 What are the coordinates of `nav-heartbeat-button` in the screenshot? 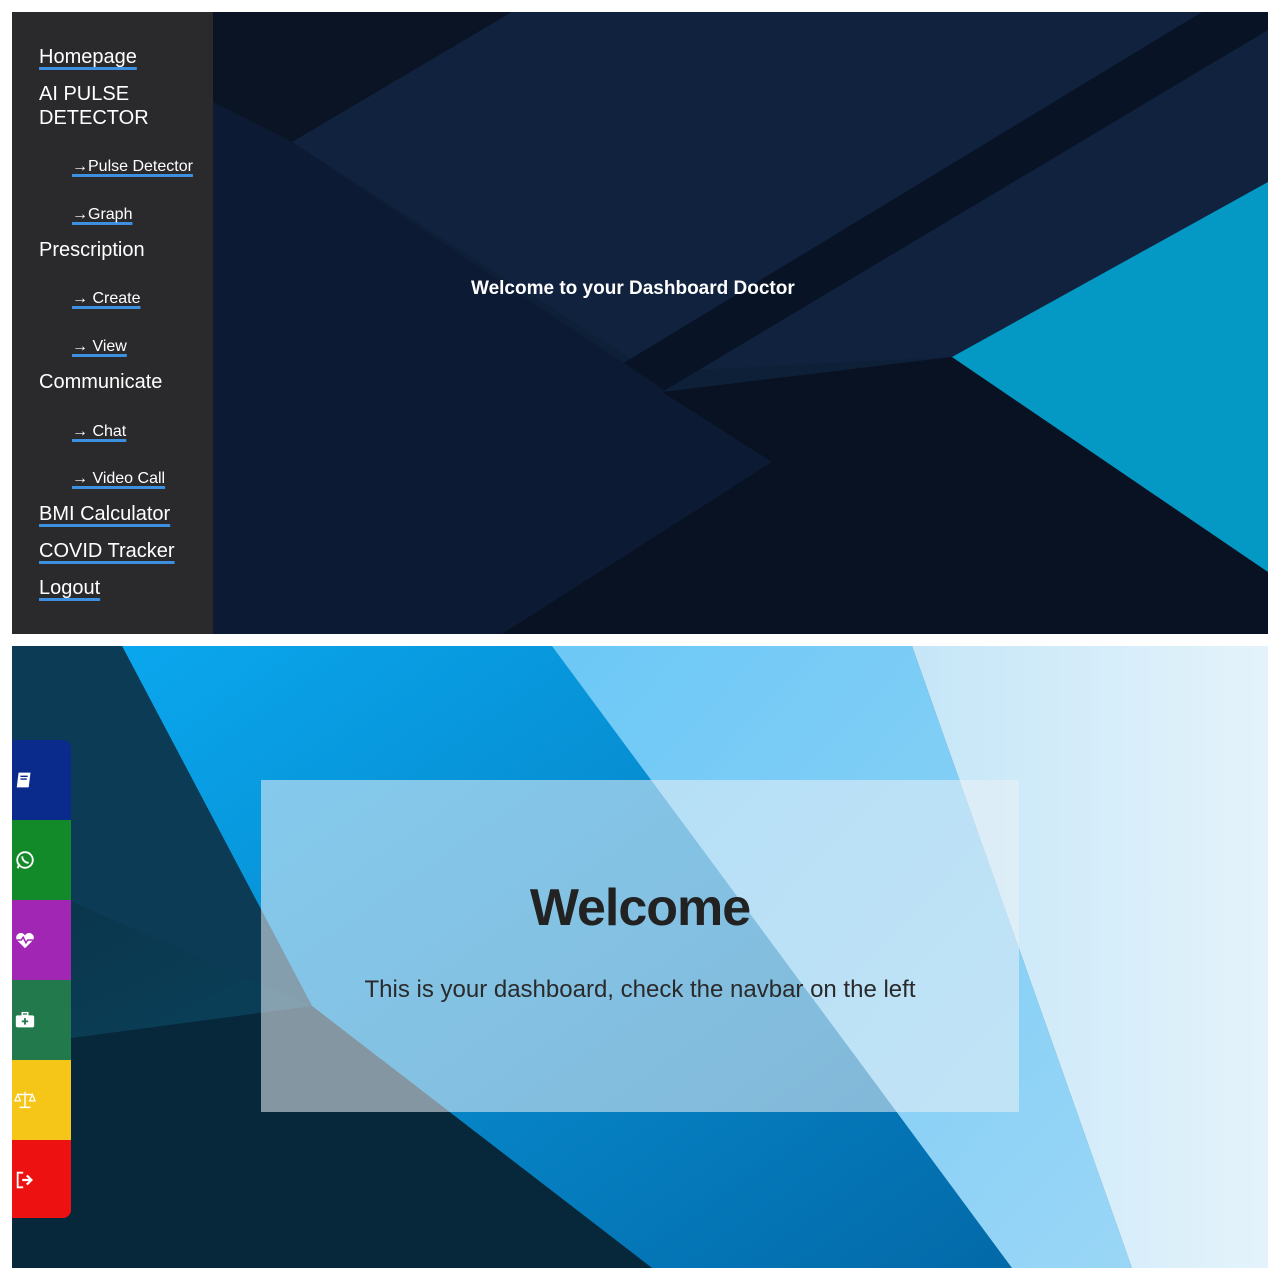 It's located at (41, 940).